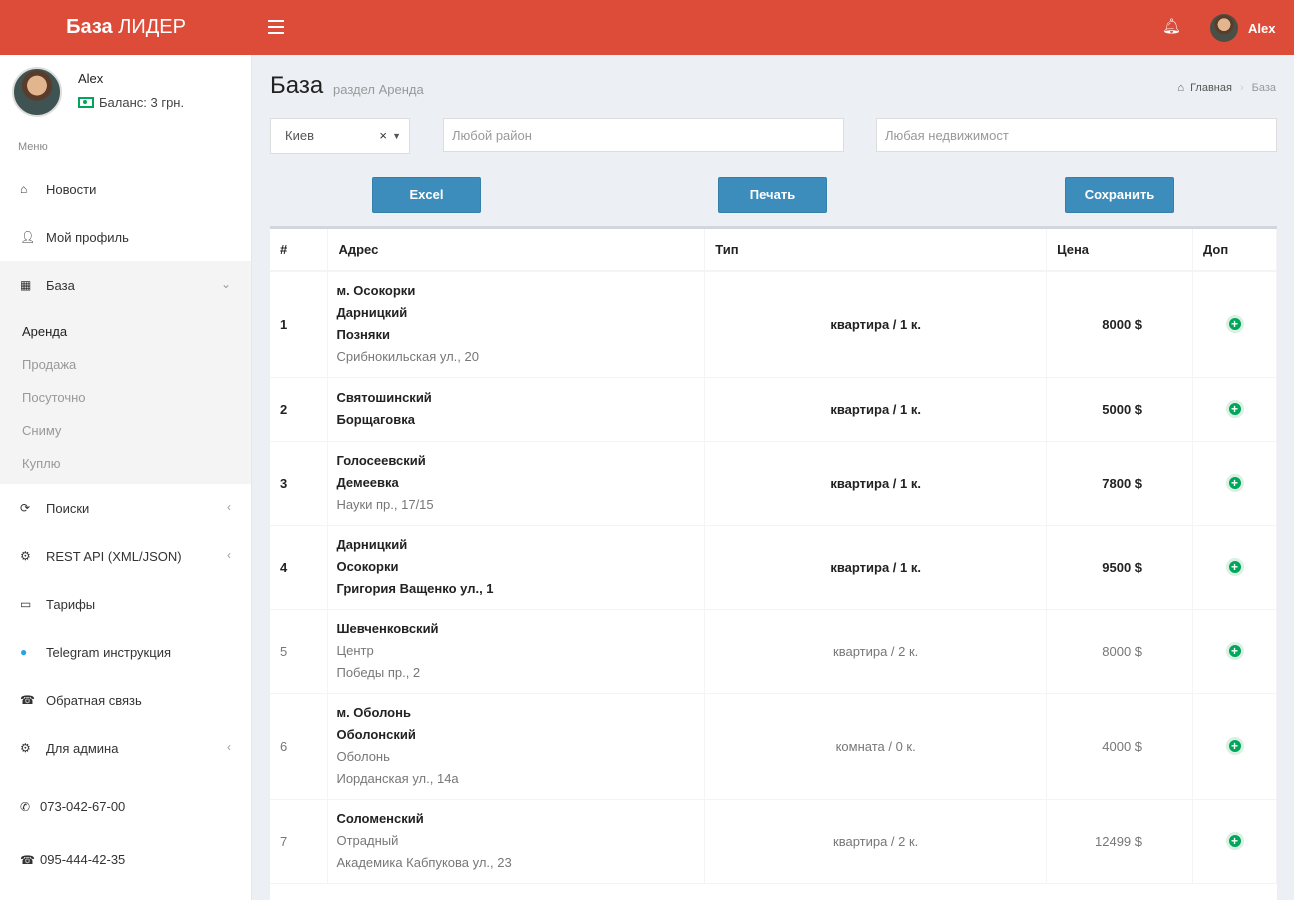  I want to click on excel-button: Excel, so click(426, 195).